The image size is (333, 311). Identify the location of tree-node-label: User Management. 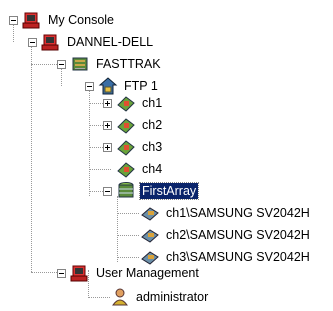
(147, 273).